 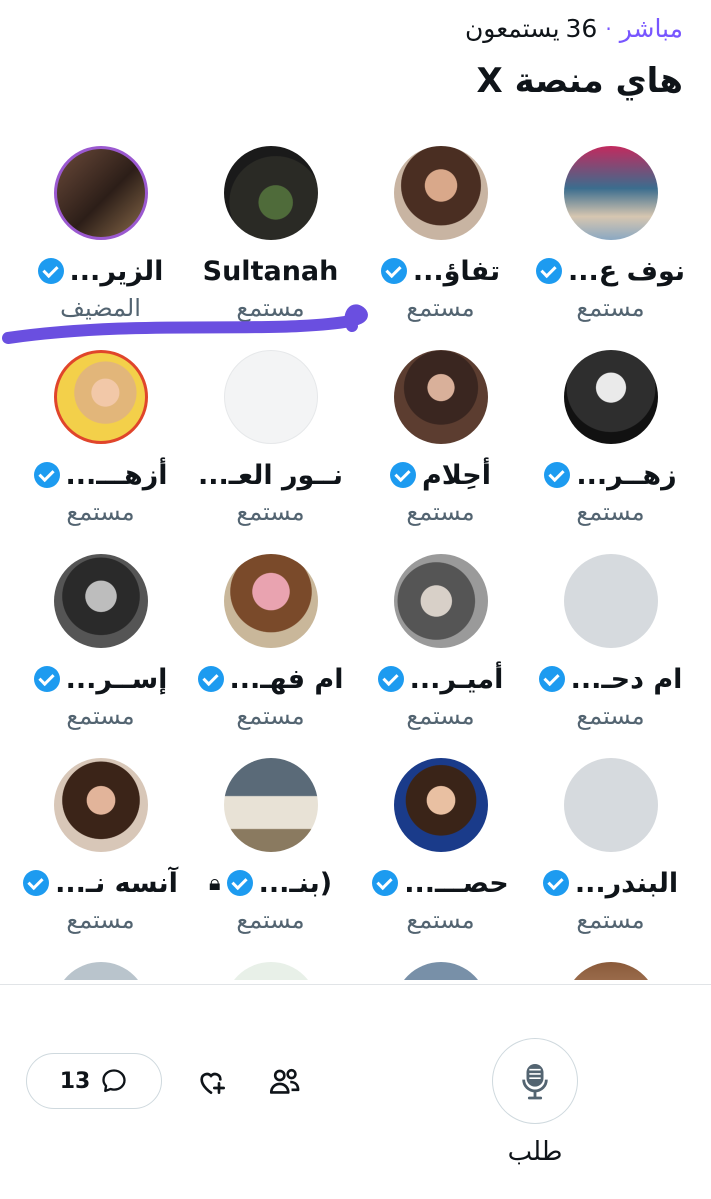 I want to click on participant: أميـر... مستمع, so click(x=441, y=652).